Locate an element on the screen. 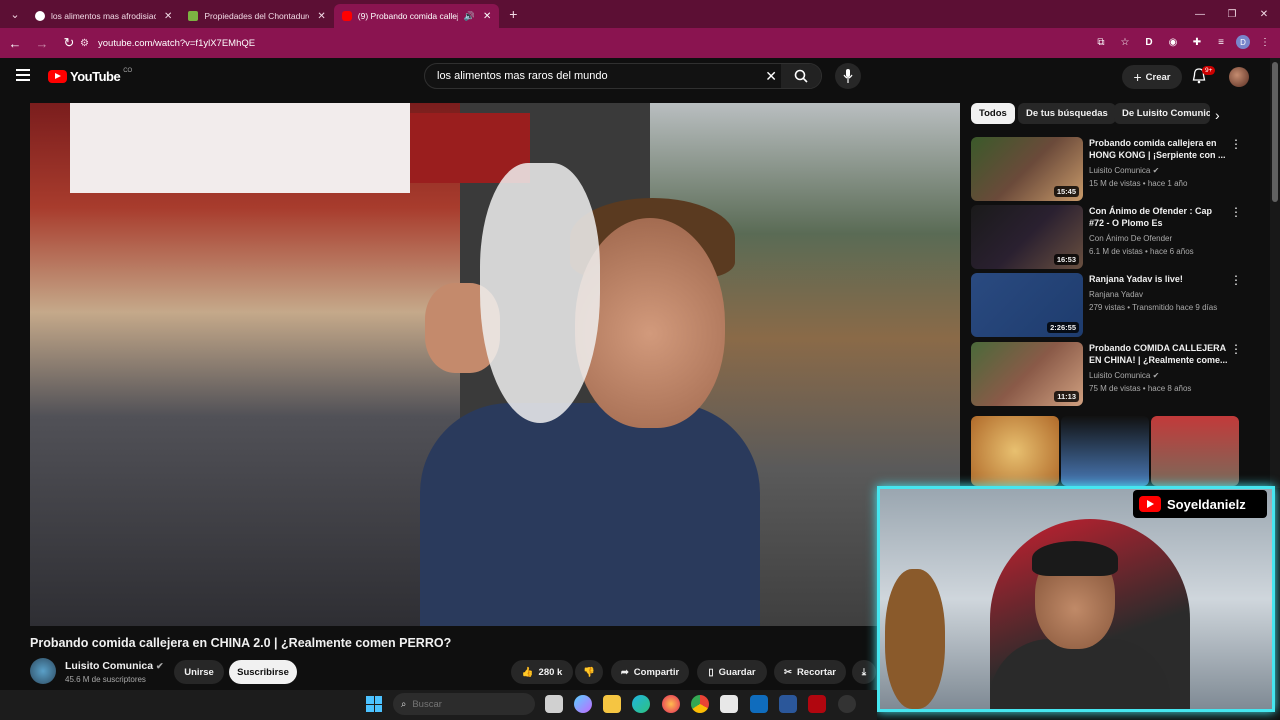  youtube-logo: YouTube CO is located at coordinates (90, 76).